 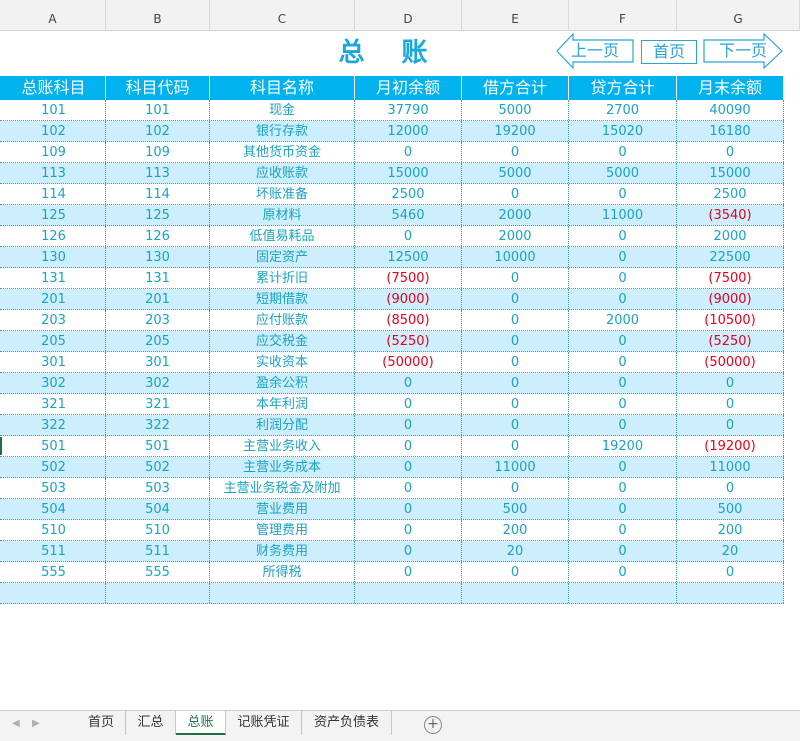 What do you see at coordinates (282, 173) in the screenshot?
I see `table-cell: 应收账款` at bounding box center [282, 173].